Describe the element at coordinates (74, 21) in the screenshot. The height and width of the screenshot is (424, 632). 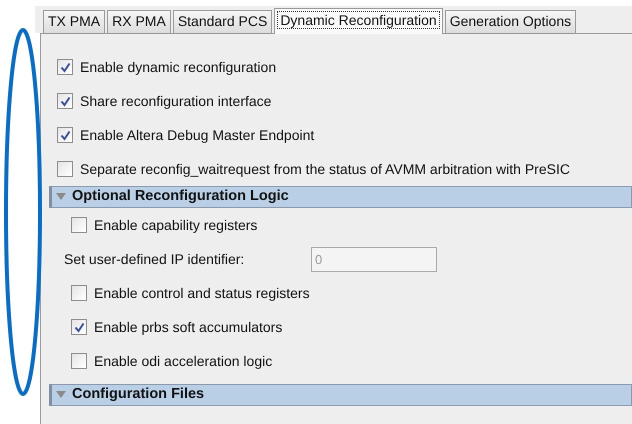
I see `tab: TX PMA` at that location.